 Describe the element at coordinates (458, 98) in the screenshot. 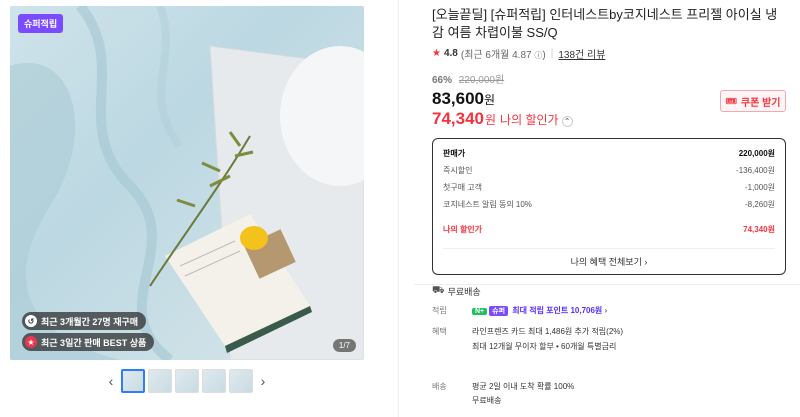

I see `sale-price-value: 83,600` at that location.